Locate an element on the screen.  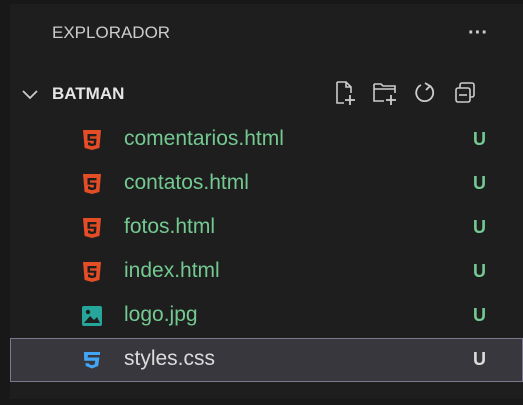
folder-actions is located at coordinates (405, 94).